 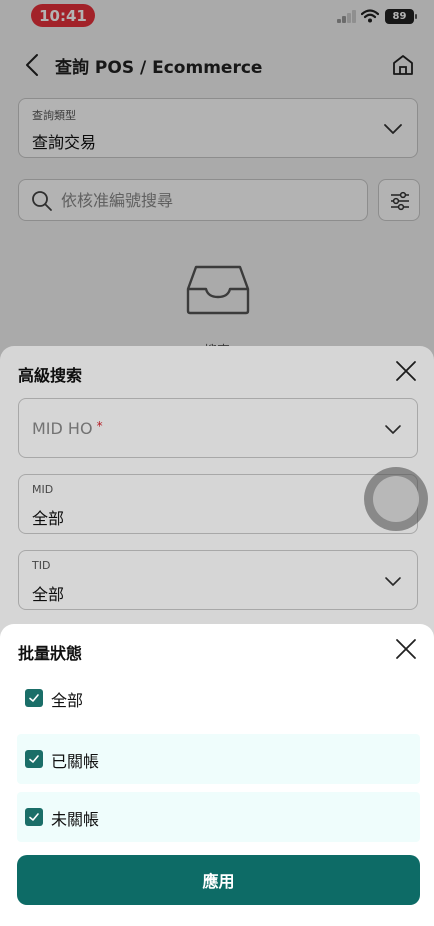 I want to click on option-label: 已關帳, so click(x=75, y=761).